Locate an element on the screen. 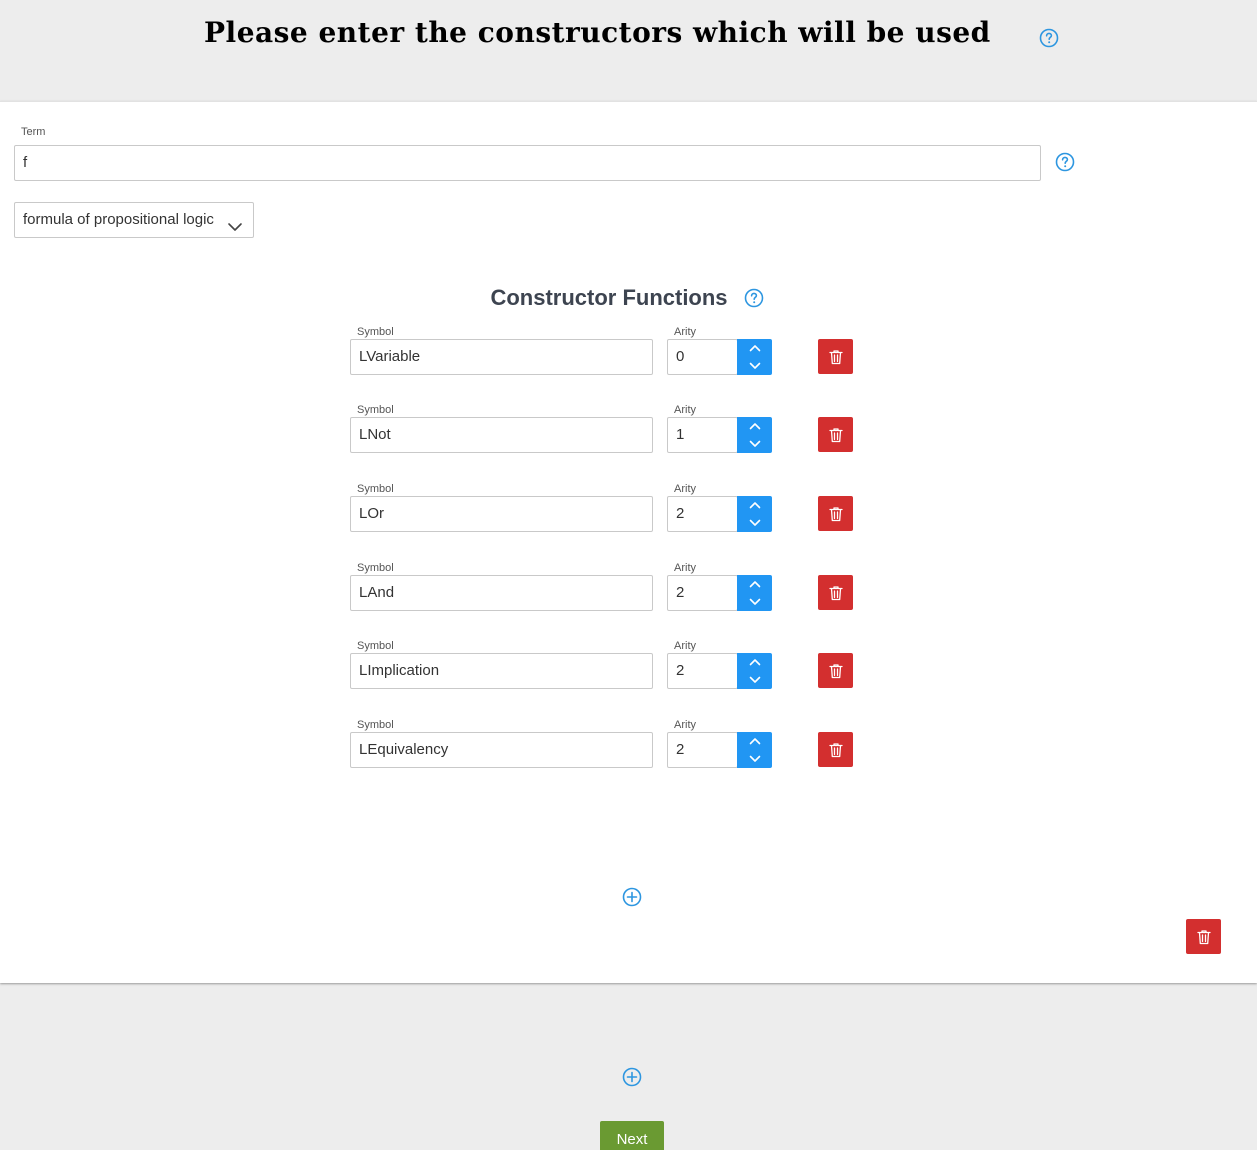 The width and height of the screenshot is (1257, 1150). symbol-input: LEquivalency is located at coordinates (501, 750).